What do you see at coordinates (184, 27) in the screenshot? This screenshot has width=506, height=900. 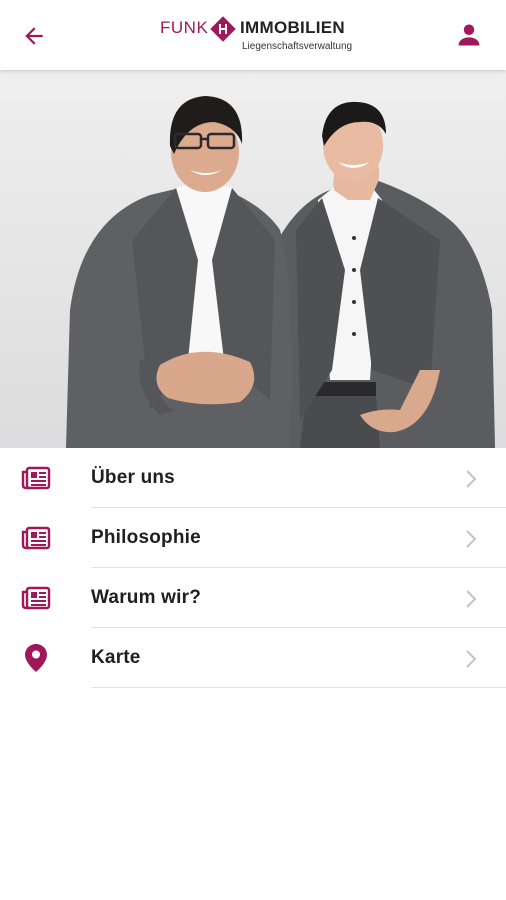 I see `logo-word-funk: FUNK` at bounding box center [184, 27].